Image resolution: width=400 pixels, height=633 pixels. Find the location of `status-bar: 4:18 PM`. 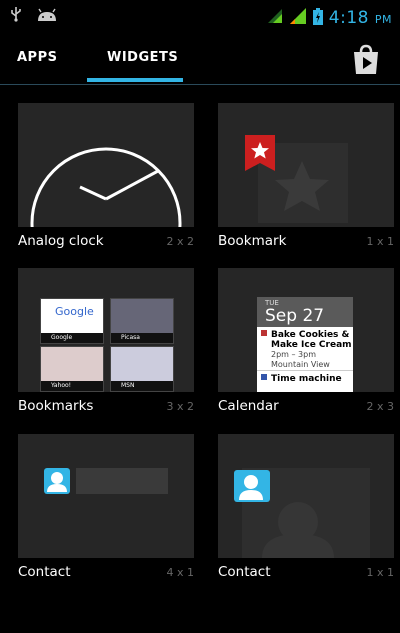

status-bar: 4:18 PM is located at coordinates (200, 17).